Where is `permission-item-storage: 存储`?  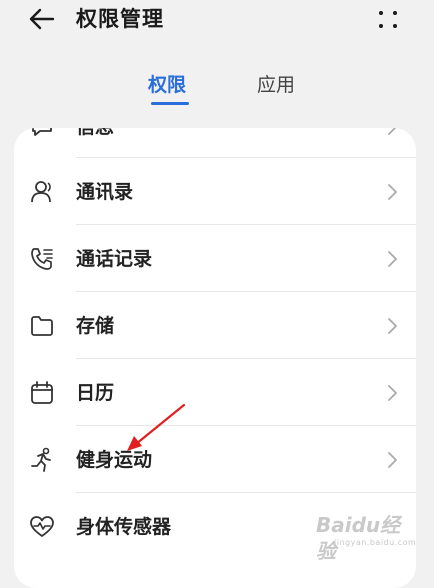
permission-item-storage: 存储 is located at coordinates (215, 326).